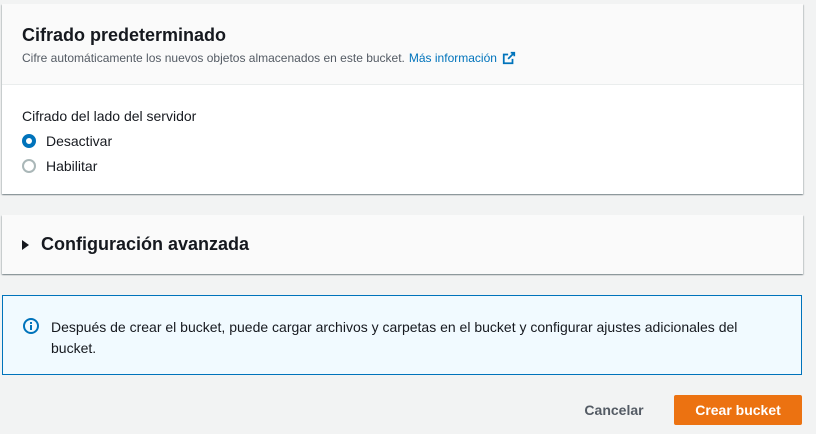 Image resolution: width=816 pixels, height=434 pixels. I want to click on server-side-encryption-label: Cifrado del lado del servidor, so click(109, 116).